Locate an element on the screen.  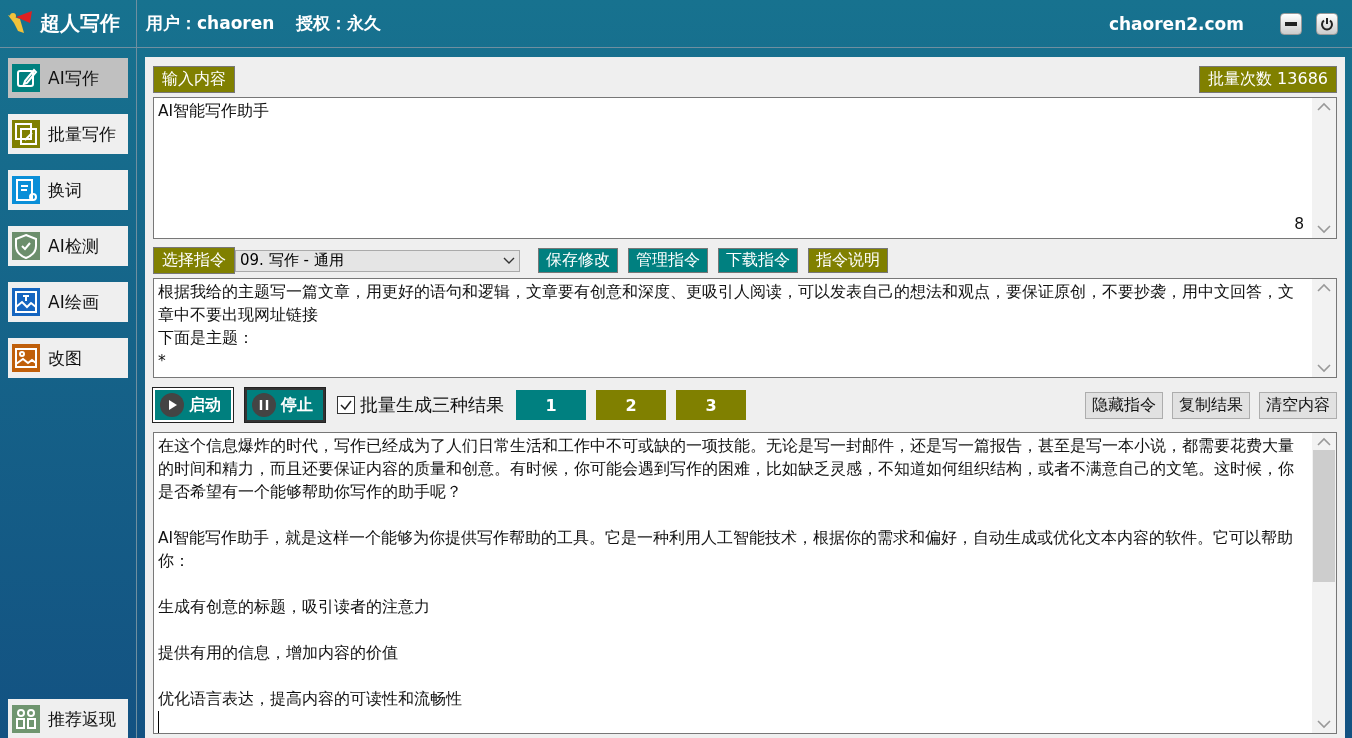
play-icon is located at coordinates (172, 405).